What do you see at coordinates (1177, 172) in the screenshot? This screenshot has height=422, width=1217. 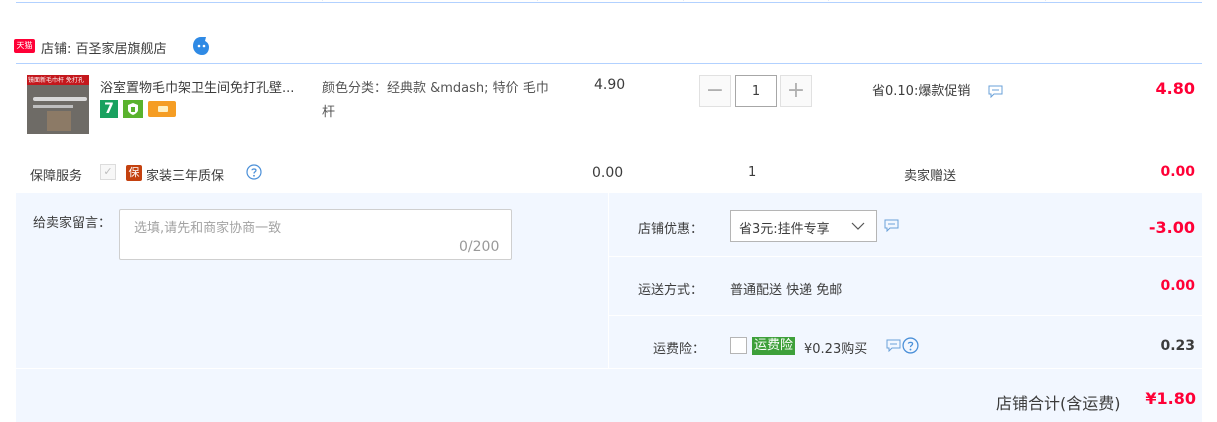 I see `service-subtotal: 0.00` at bounding box center [1177, 172].